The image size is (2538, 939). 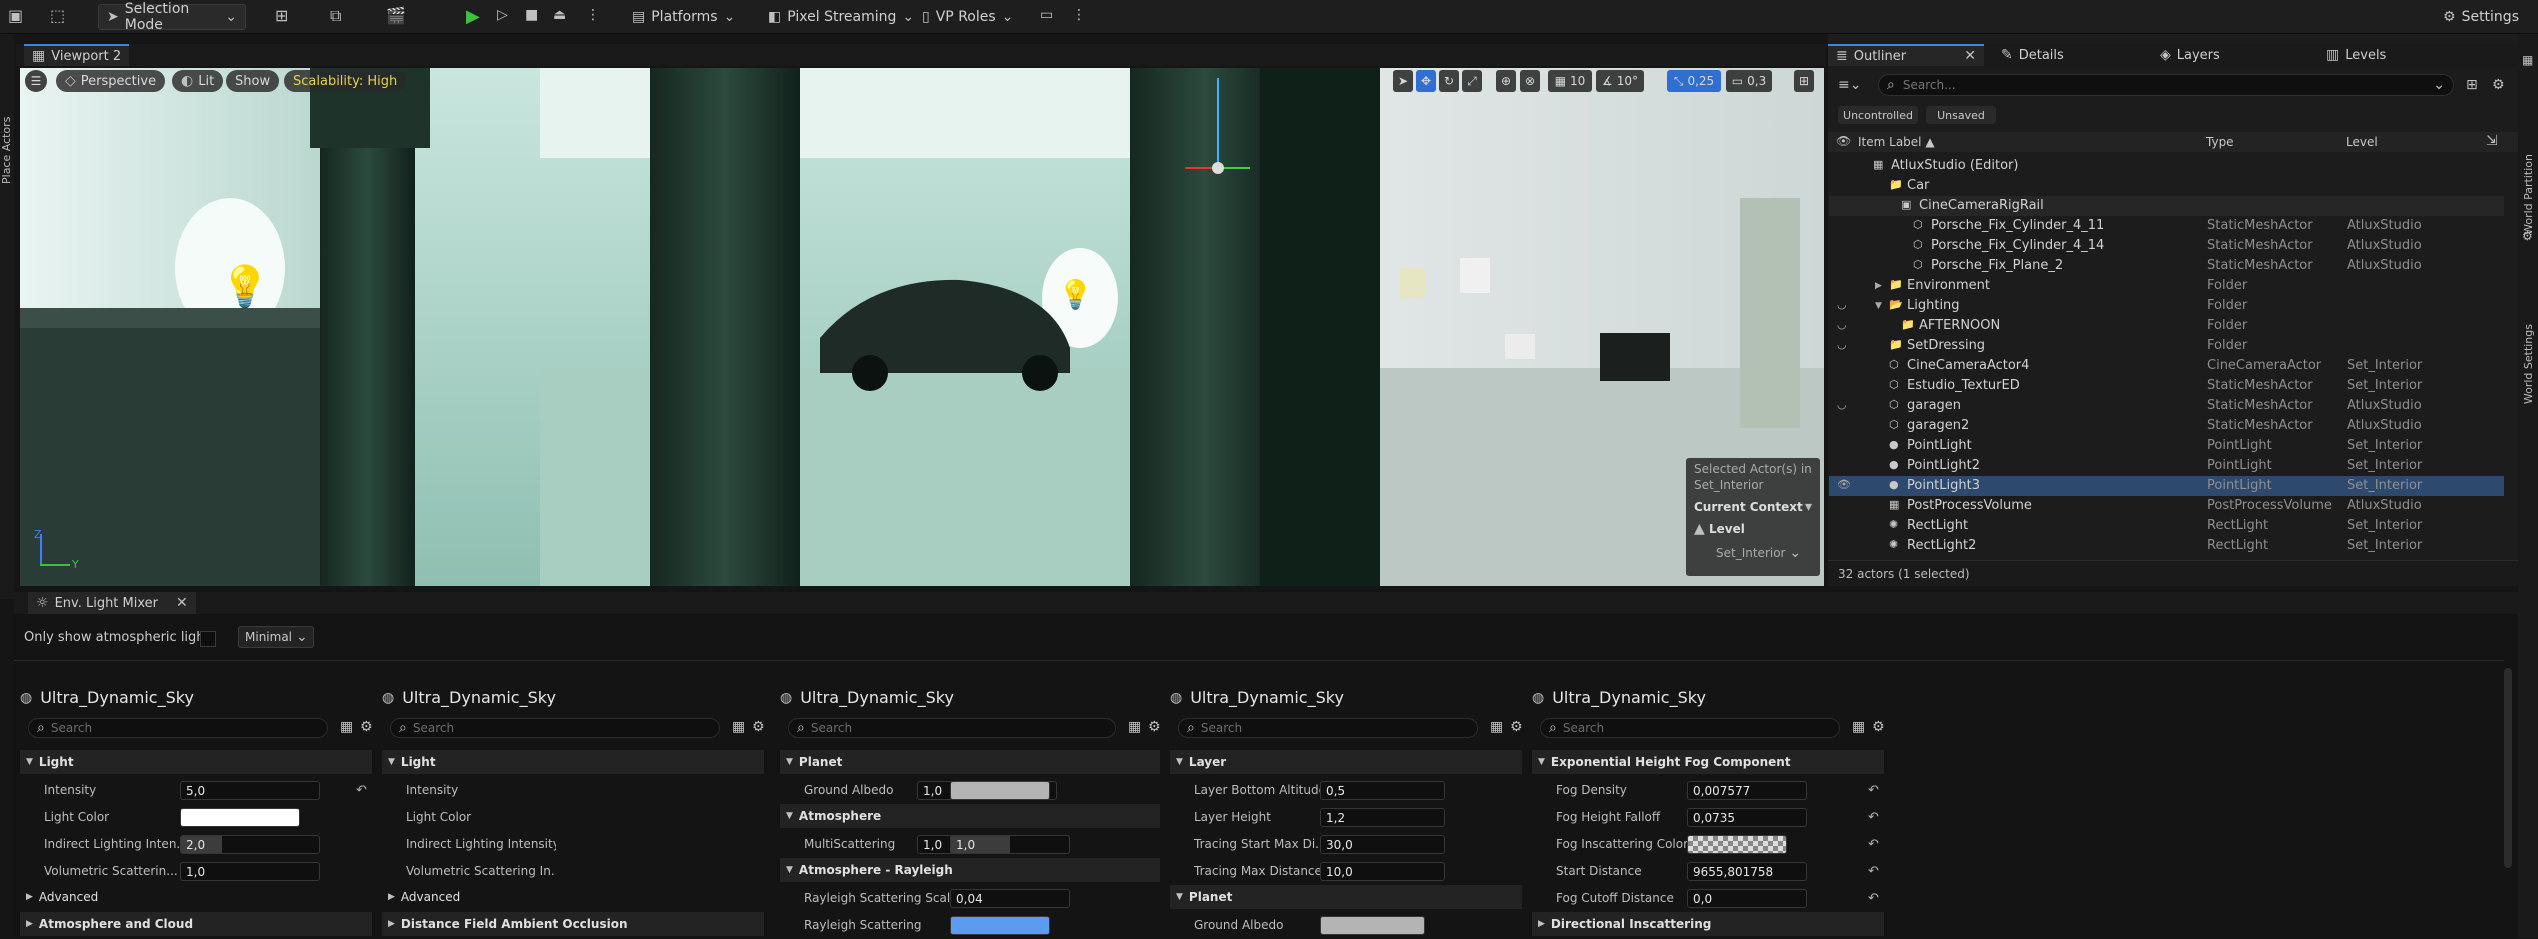 What do you see at coordinates (1878, 286) in the screenshot?
I see `chevron-right-icon: ▶` at bounding box center [1878, 286].